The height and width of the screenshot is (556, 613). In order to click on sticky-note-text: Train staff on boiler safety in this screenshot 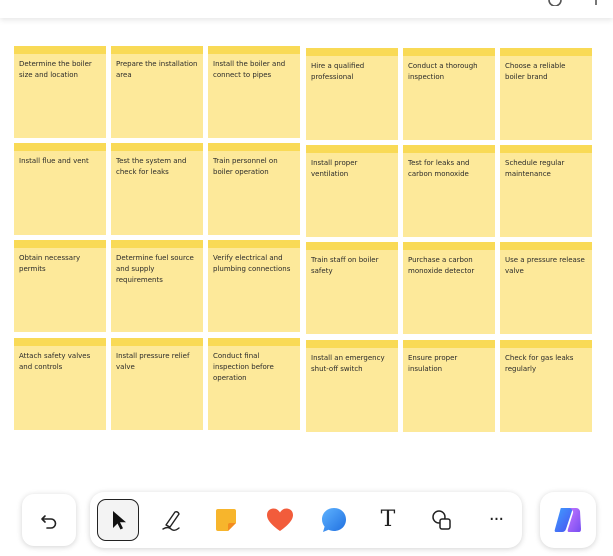, I will do `click(345, 265)`.